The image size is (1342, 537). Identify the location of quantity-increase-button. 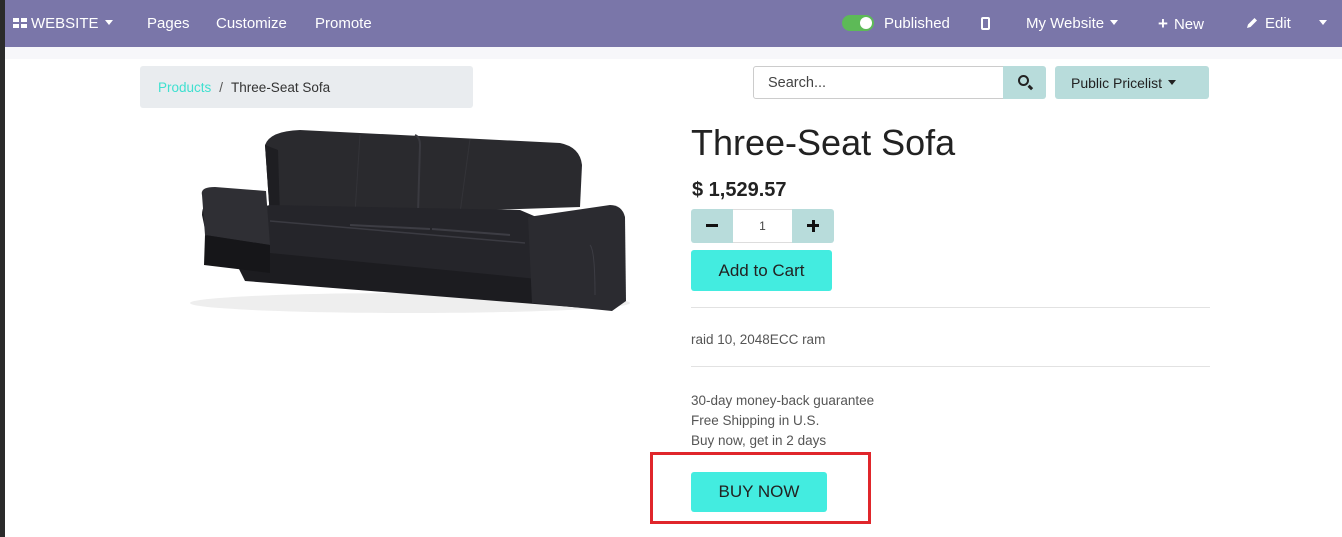
(813, 226).